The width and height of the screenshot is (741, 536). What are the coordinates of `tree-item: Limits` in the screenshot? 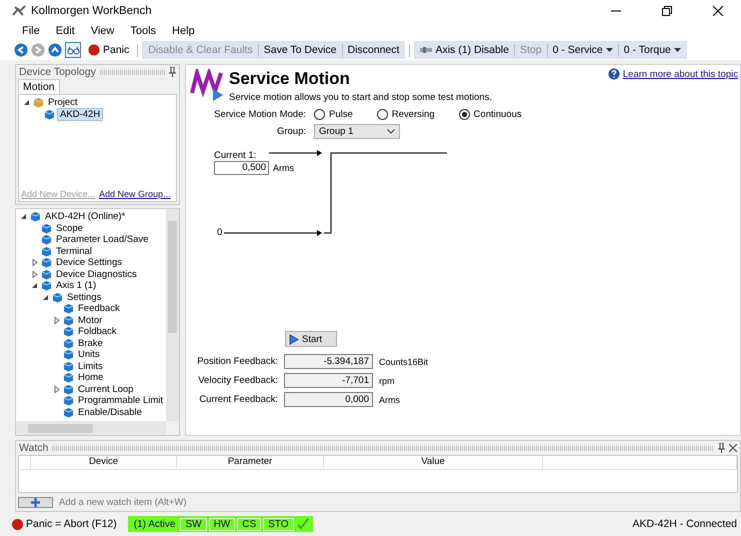 It's located at (90, 366).